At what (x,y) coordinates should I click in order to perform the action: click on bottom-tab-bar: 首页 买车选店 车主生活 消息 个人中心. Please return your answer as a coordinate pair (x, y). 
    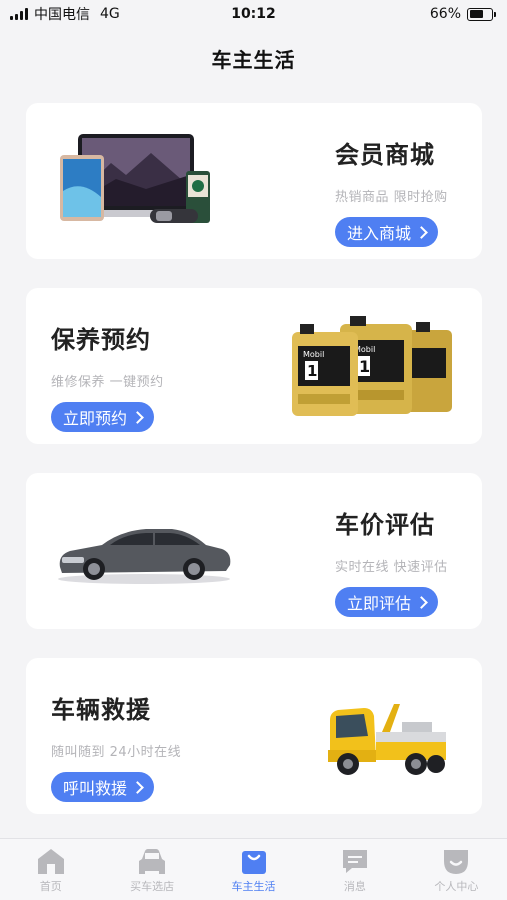
    Looking at the image, I should click on (253, 869).